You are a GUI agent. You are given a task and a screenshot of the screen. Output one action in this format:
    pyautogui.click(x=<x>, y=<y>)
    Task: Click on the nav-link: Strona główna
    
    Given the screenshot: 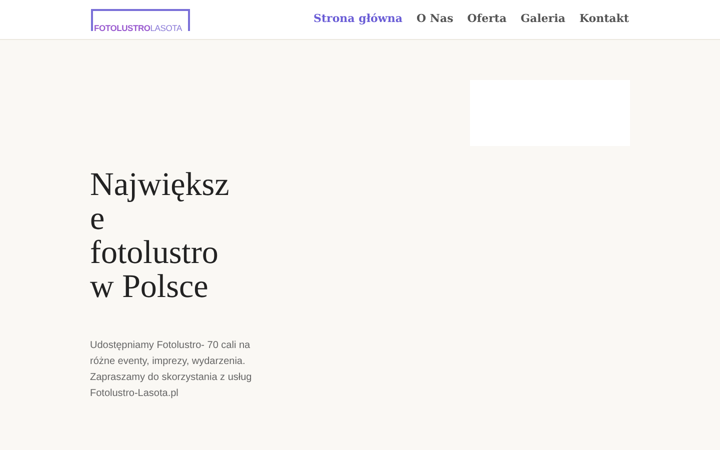 What is the action you would take?
    pyautogui.click(x=358, y=19)
    